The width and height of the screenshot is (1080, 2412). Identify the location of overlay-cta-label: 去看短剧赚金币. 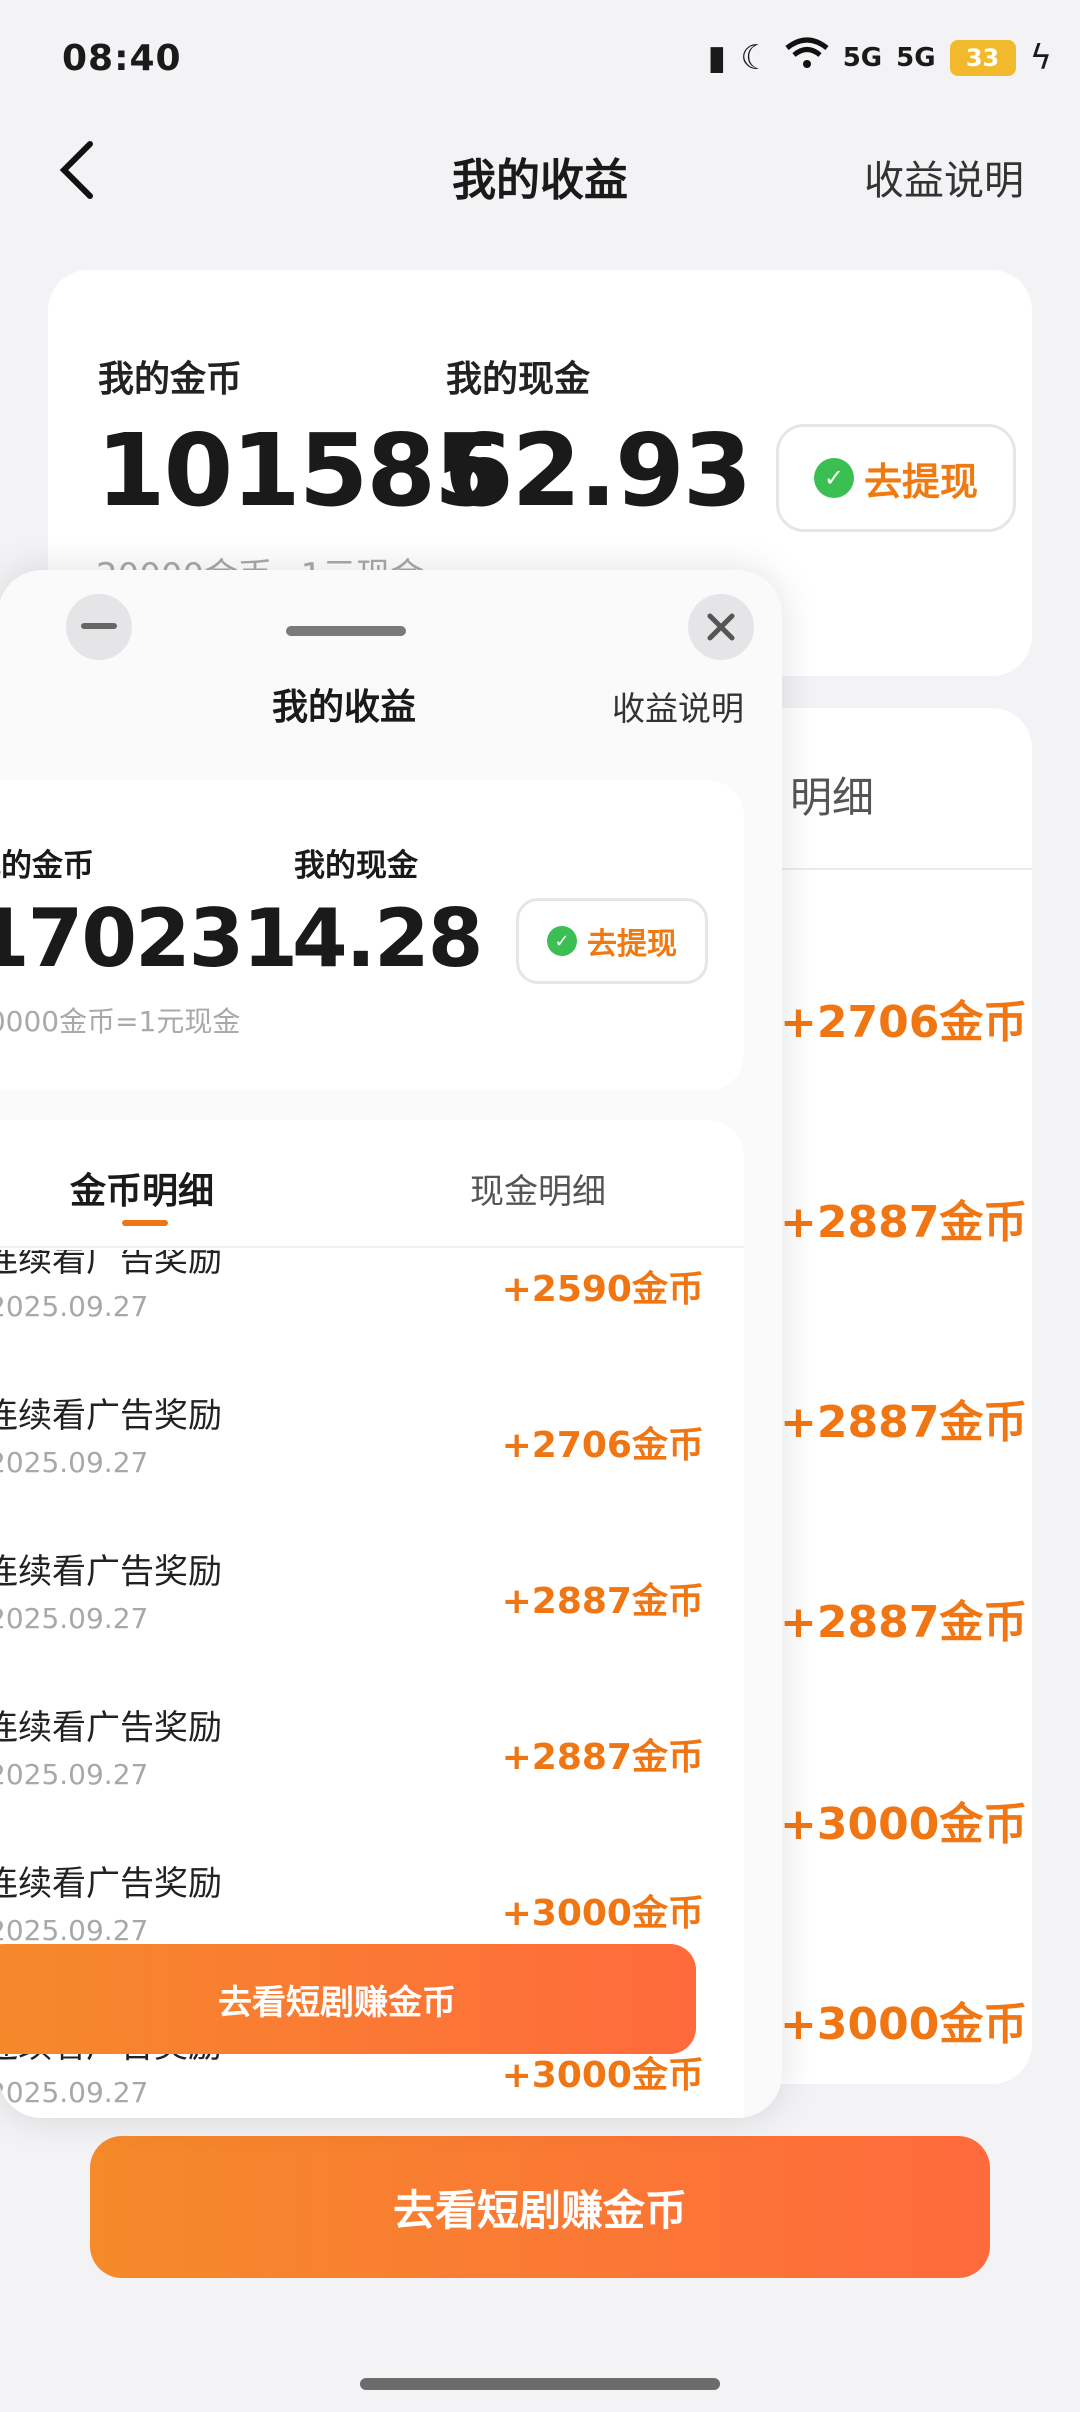
(337, 2002).